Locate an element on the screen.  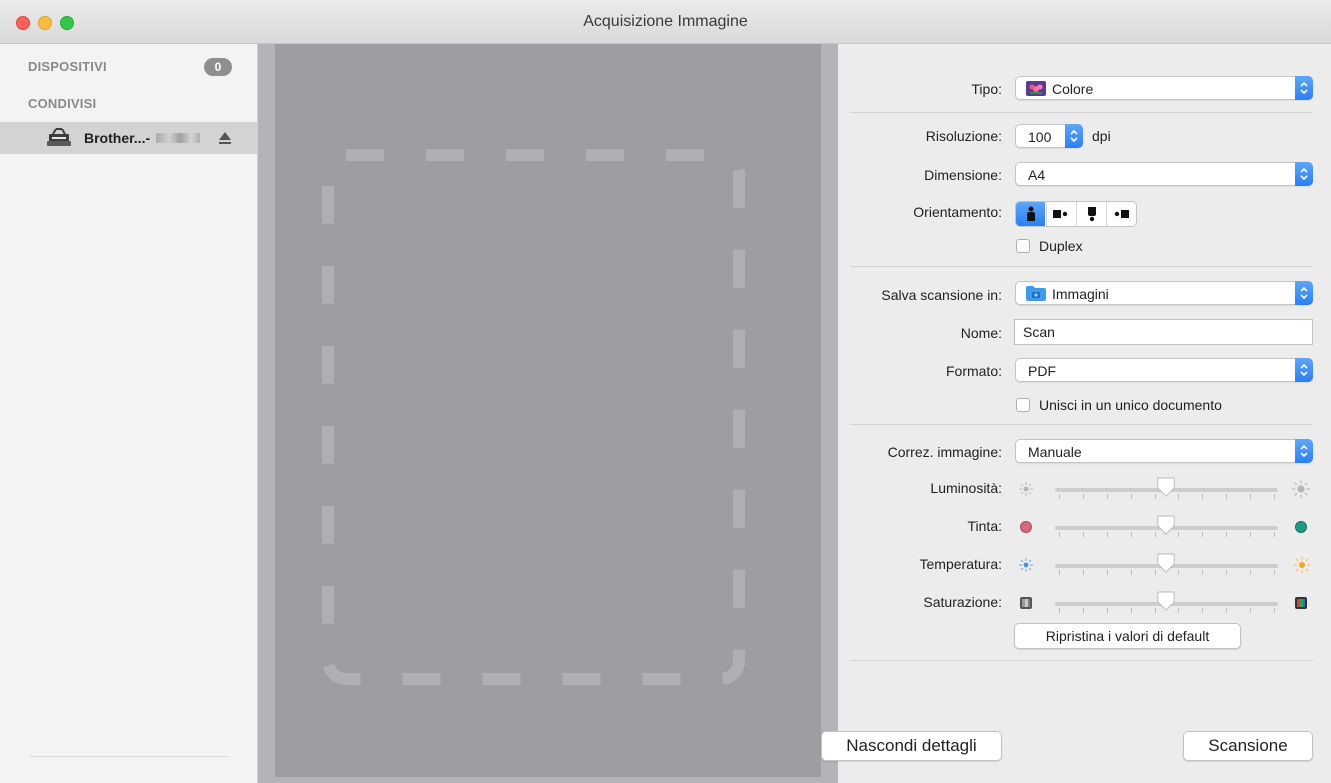
brightness-high-icon is located at coordinates (1301, 489).